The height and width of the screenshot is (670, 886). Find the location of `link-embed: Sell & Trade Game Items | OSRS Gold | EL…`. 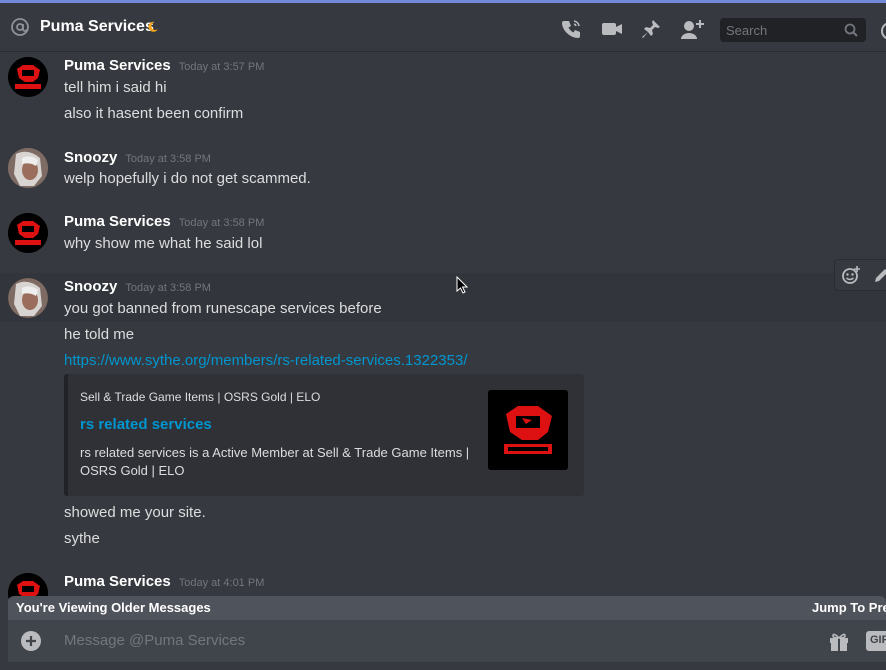

link-embed: Sell & Trade Game Items | OSRS Gold | EL… is located at coordinates (324, 435).